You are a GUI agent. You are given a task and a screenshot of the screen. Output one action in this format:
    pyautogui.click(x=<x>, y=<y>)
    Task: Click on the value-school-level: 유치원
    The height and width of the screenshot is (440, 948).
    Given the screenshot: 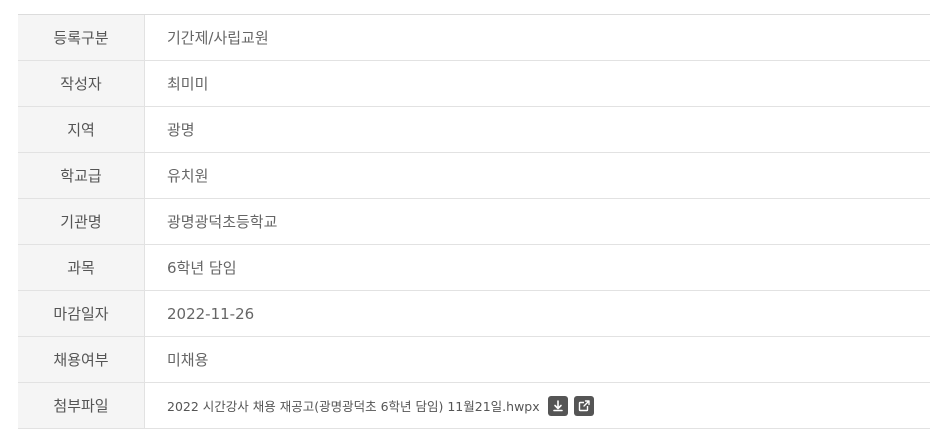 What is the action you would take?
    pyautogui.click(x=188, y=176)
    